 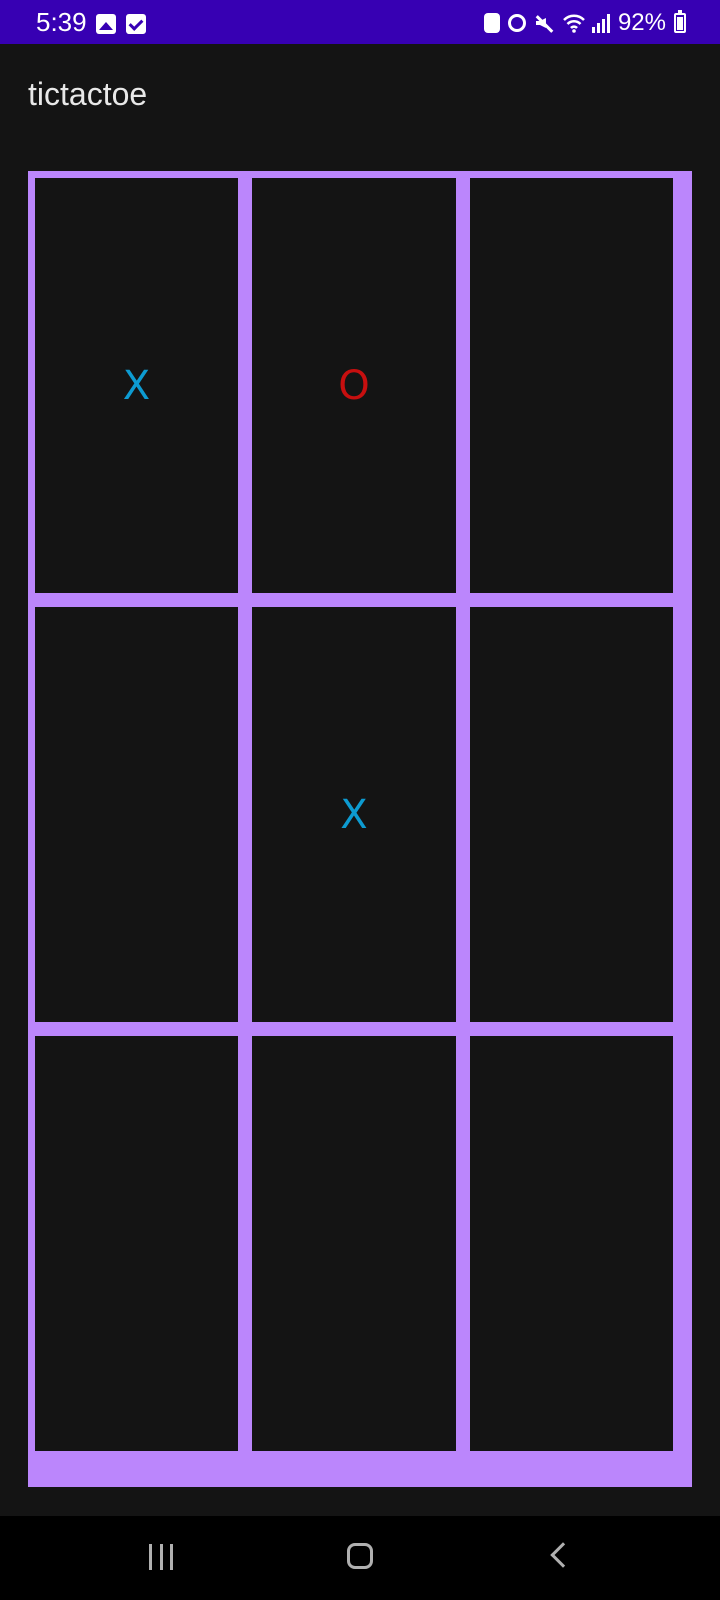 I want to click on alarm-icon, so click(x=516, y=23).